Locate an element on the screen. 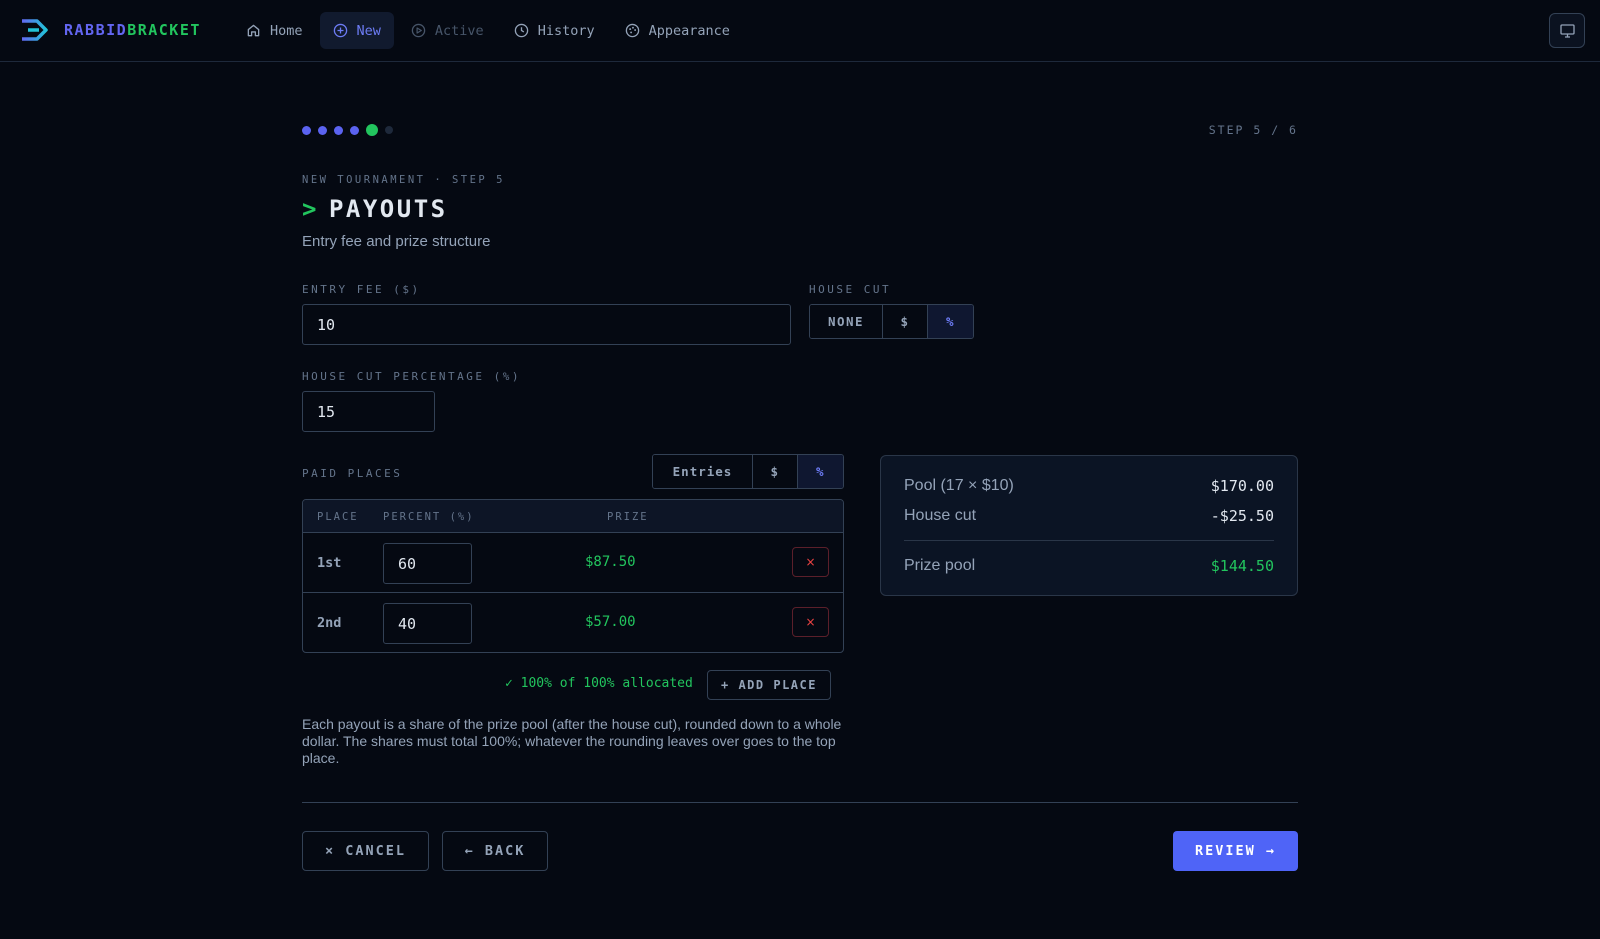 Image resolution: width=1600 pixels, height=939 pixels. monitor-icon is located at coordinates (1567, 30).